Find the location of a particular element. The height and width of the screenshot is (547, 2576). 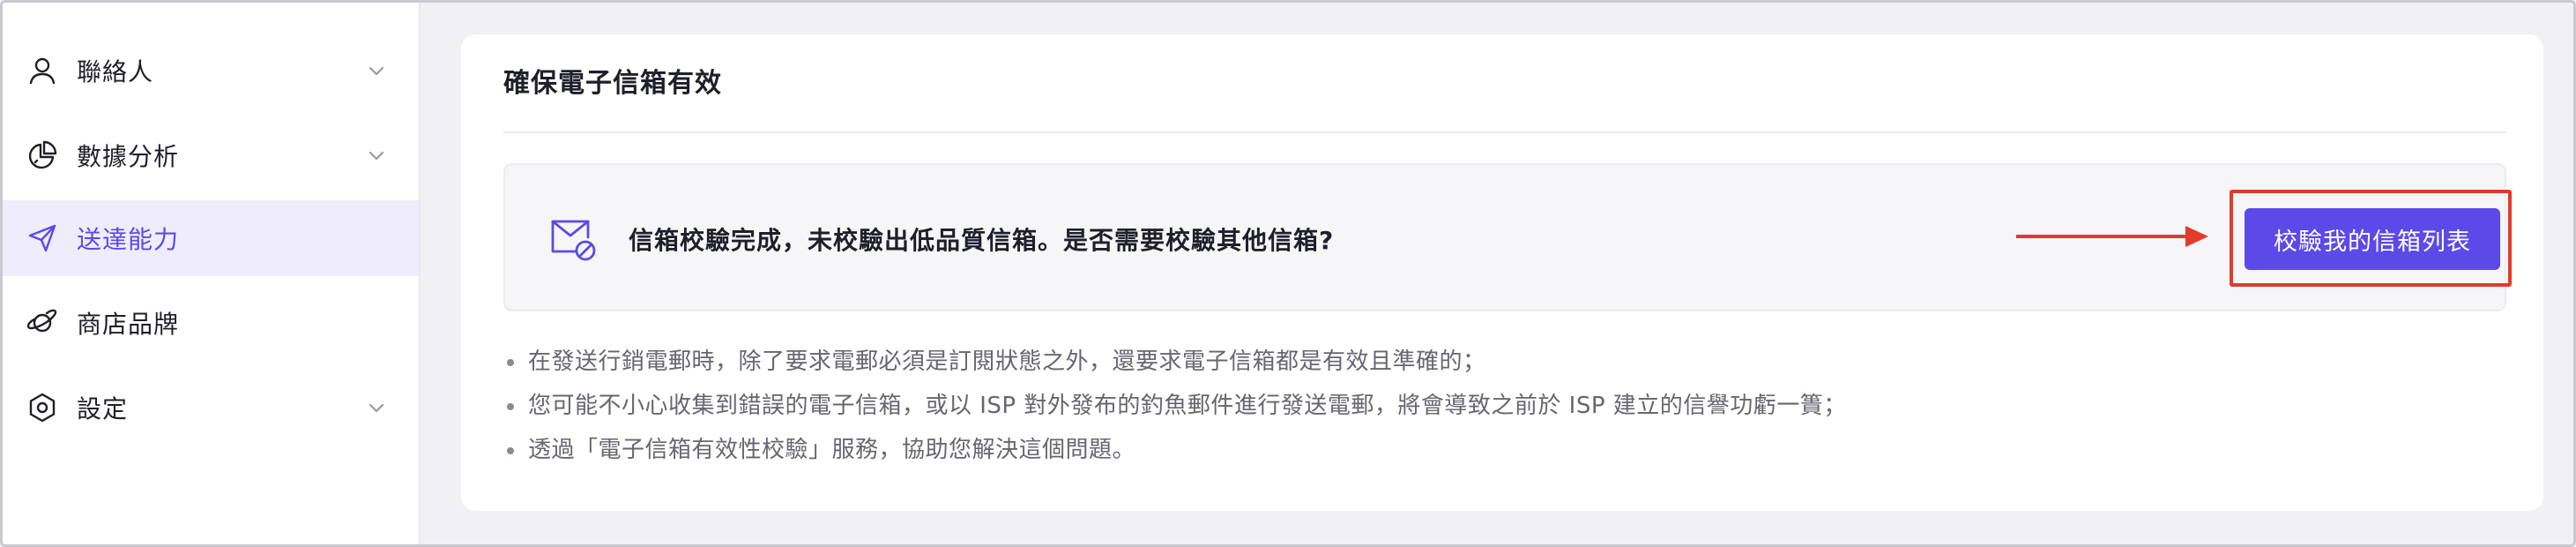

sidebar-item-label: 設定 is located at coordinates (103, 408).